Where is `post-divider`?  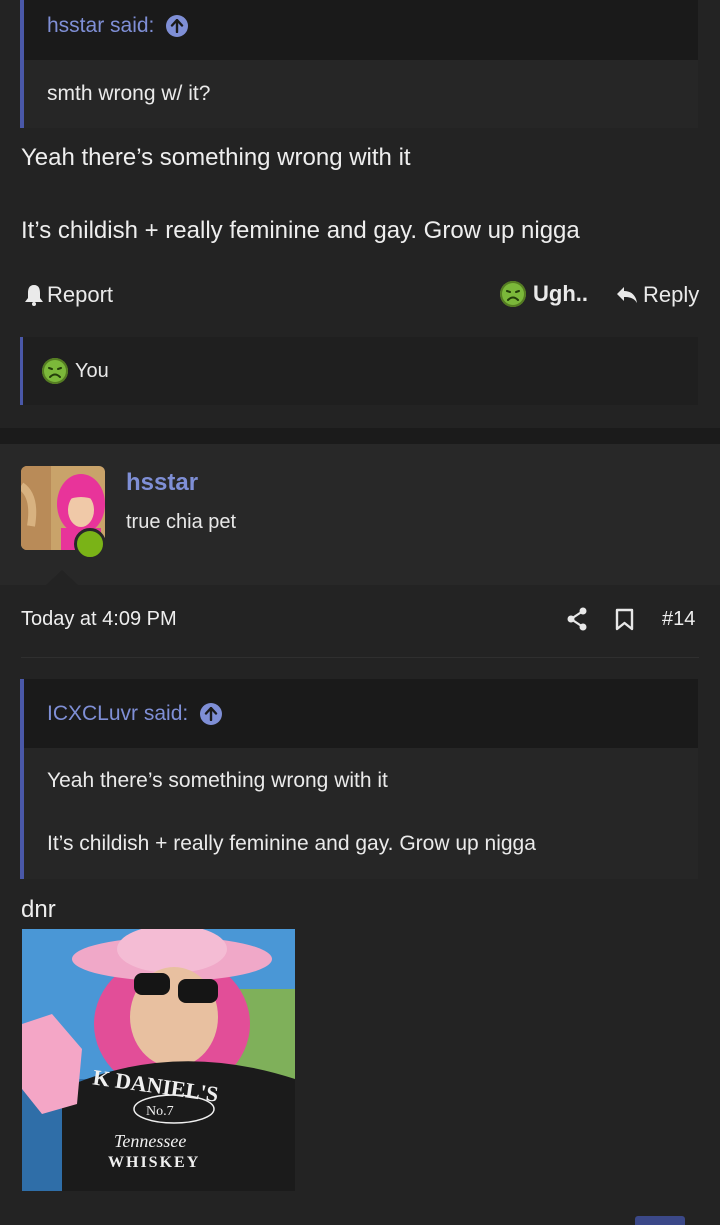
post-divider is located at coordinates (360, 436).